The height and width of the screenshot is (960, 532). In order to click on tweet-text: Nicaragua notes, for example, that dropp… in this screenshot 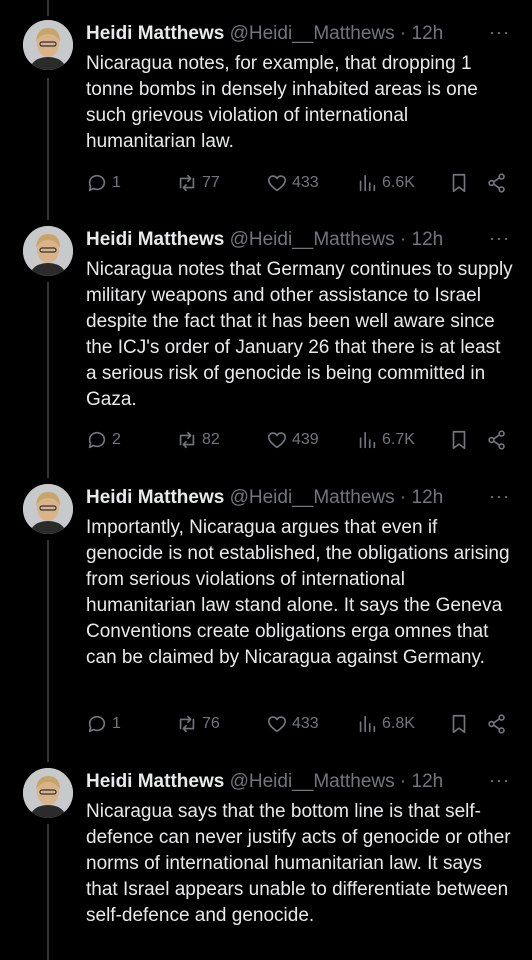, I will do `click(282, 102)`.